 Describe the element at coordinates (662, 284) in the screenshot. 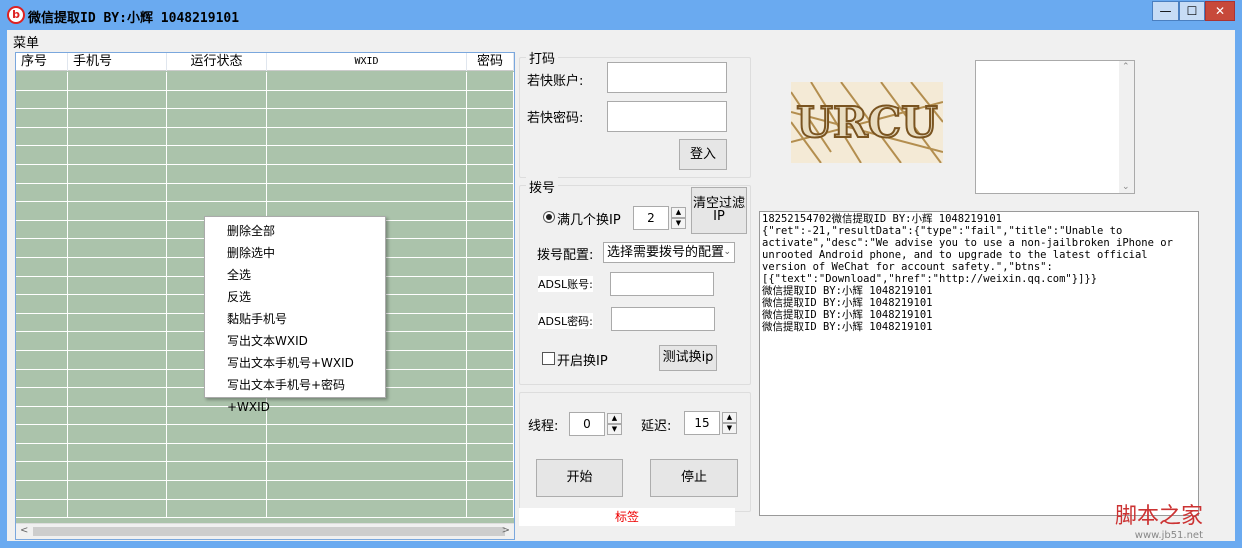

I see `adsl-account-input` at that location.